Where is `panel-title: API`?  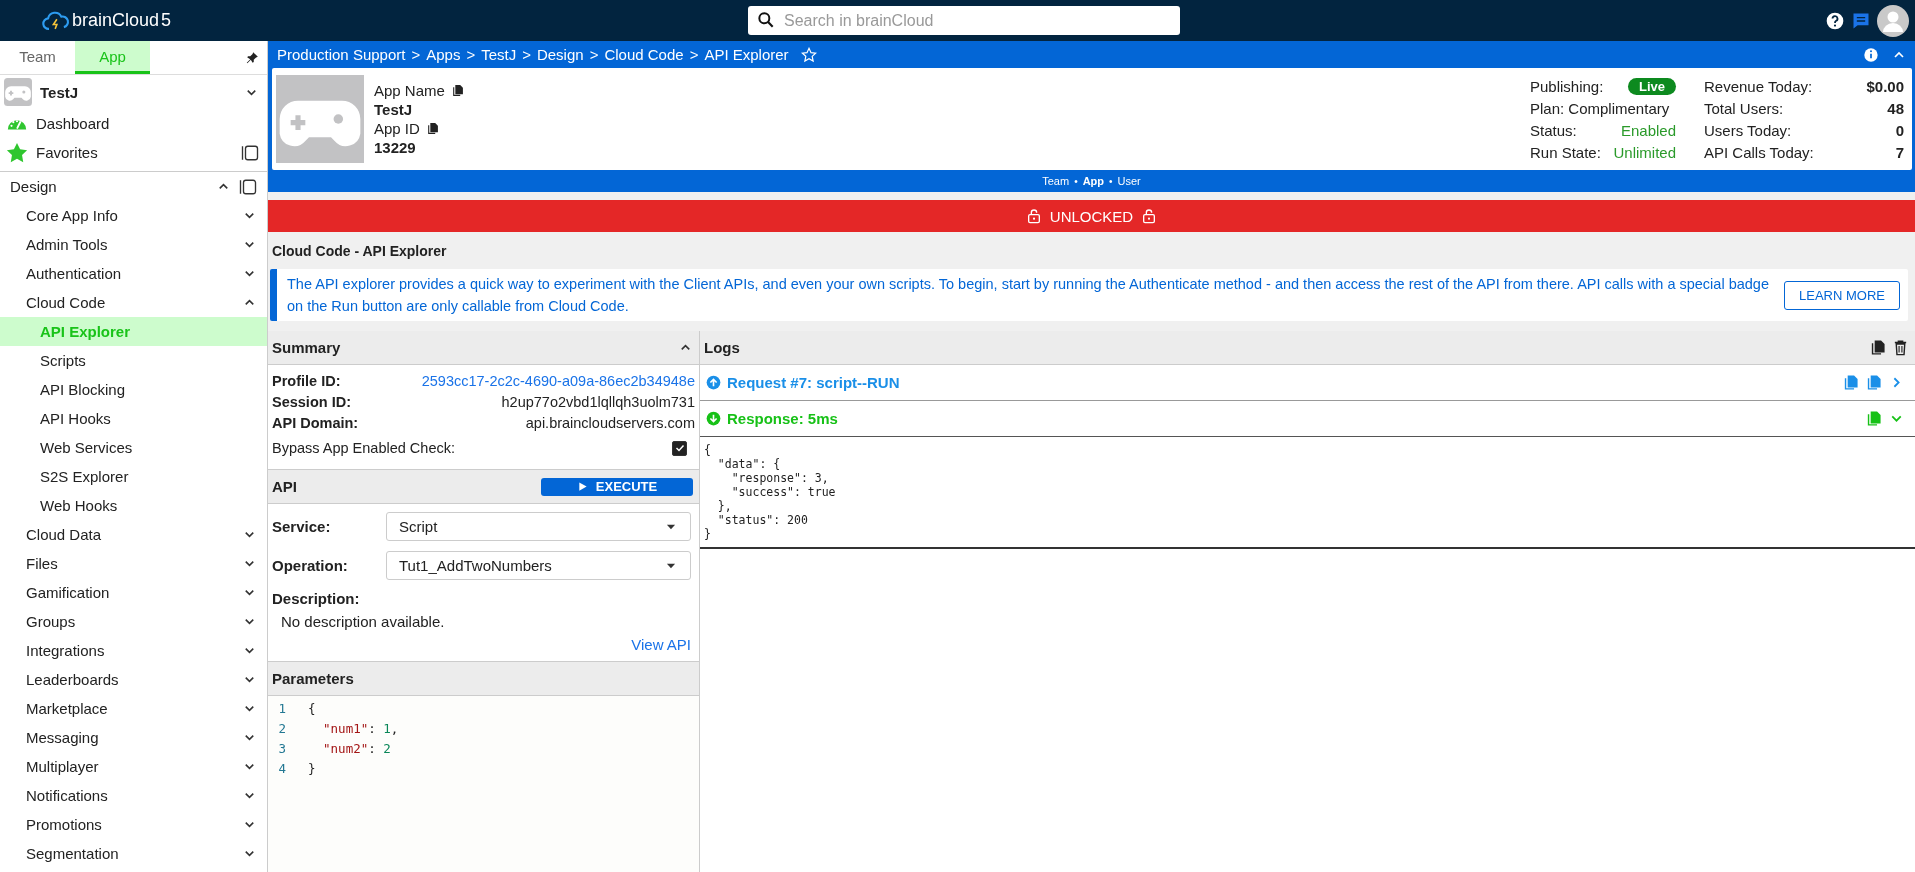
panel-title: API is located at coordinates (284, 486).